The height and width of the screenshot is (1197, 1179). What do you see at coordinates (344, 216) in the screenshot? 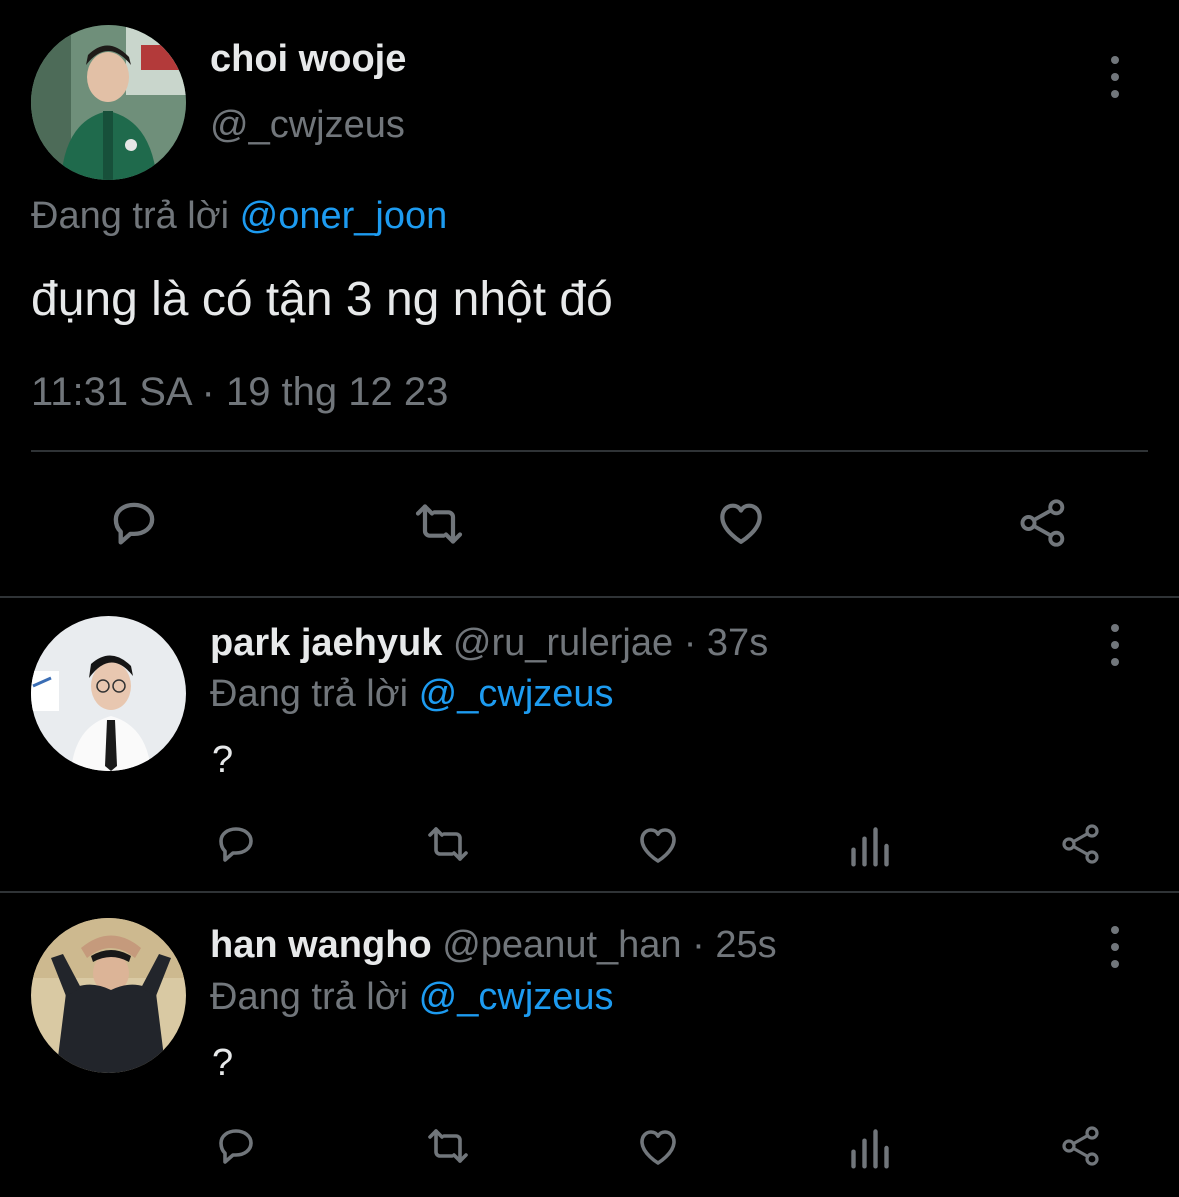
I see `mention-link: @oner_joon` at bounding box center [344, 216].